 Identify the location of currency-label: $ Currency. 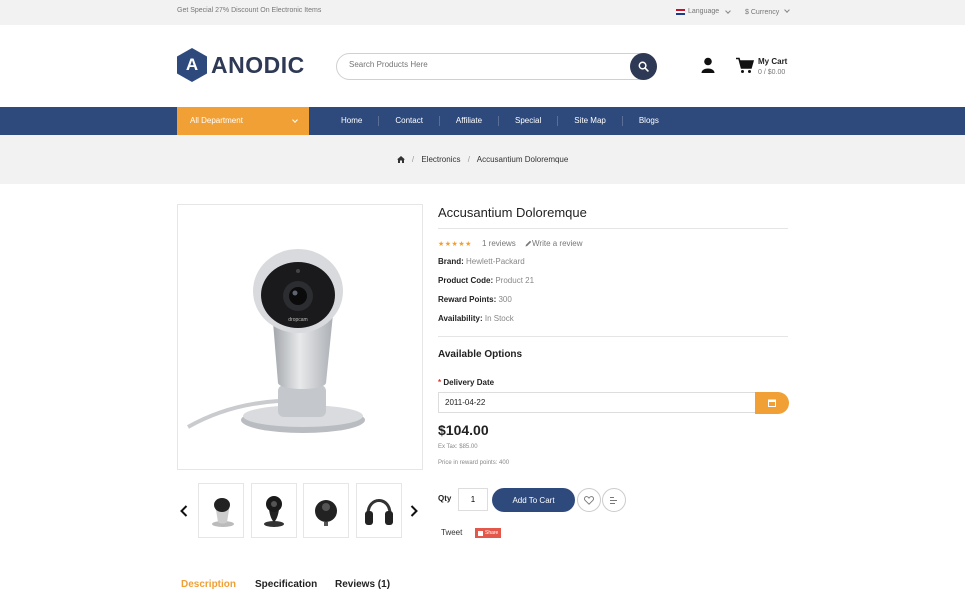
(762, 12).